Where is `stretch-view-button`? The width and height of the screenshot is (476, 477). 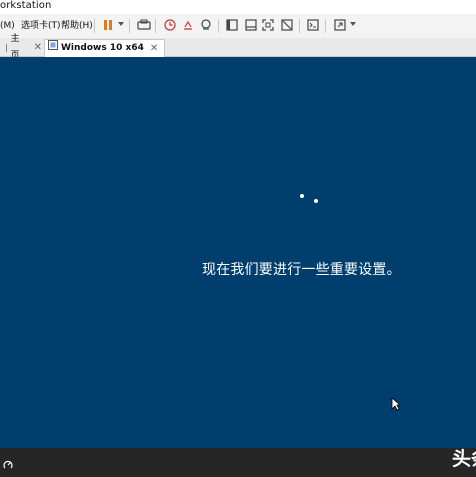 stretch-view-button is located at coordinates (340, 26).